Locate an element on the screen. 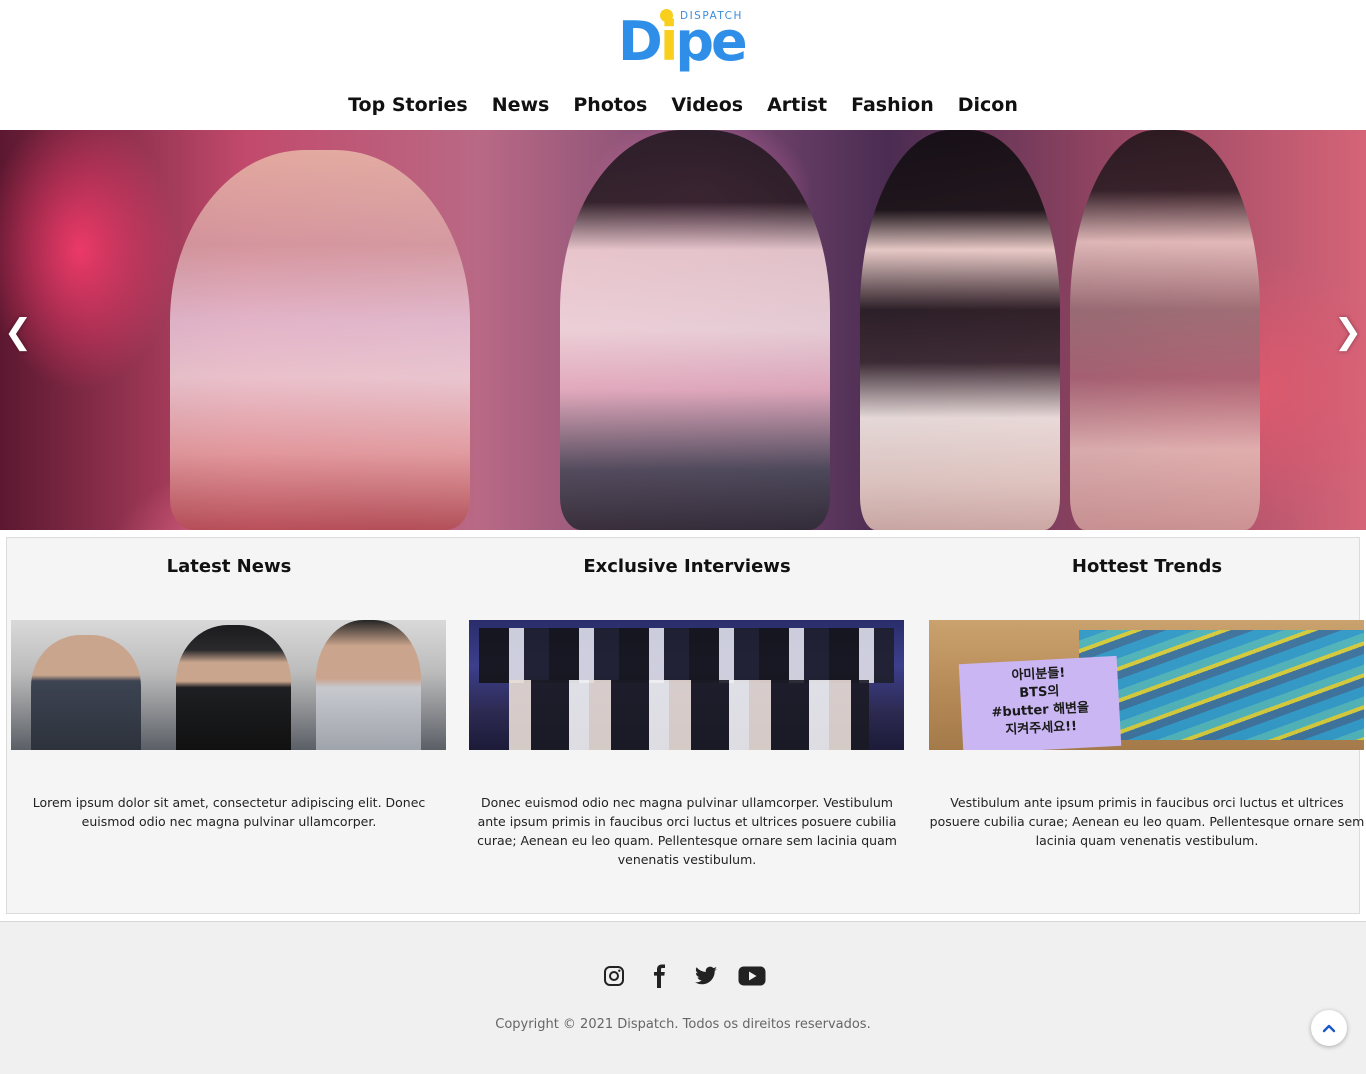  feature-title: Exclusive Interviews is located at coordinates (687, 566).